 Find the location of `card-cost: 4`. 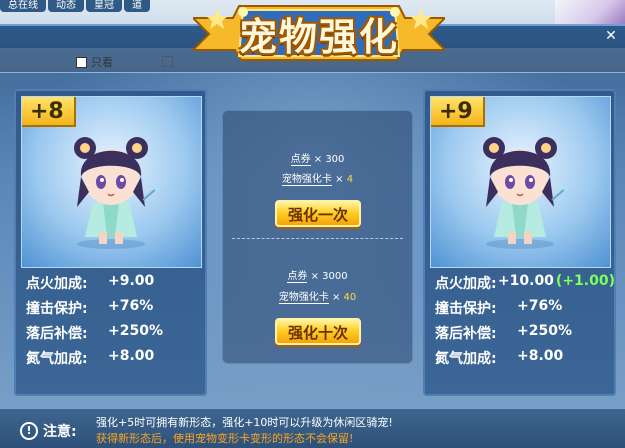

card-cost: 4 is located at coordinates (350, 179).